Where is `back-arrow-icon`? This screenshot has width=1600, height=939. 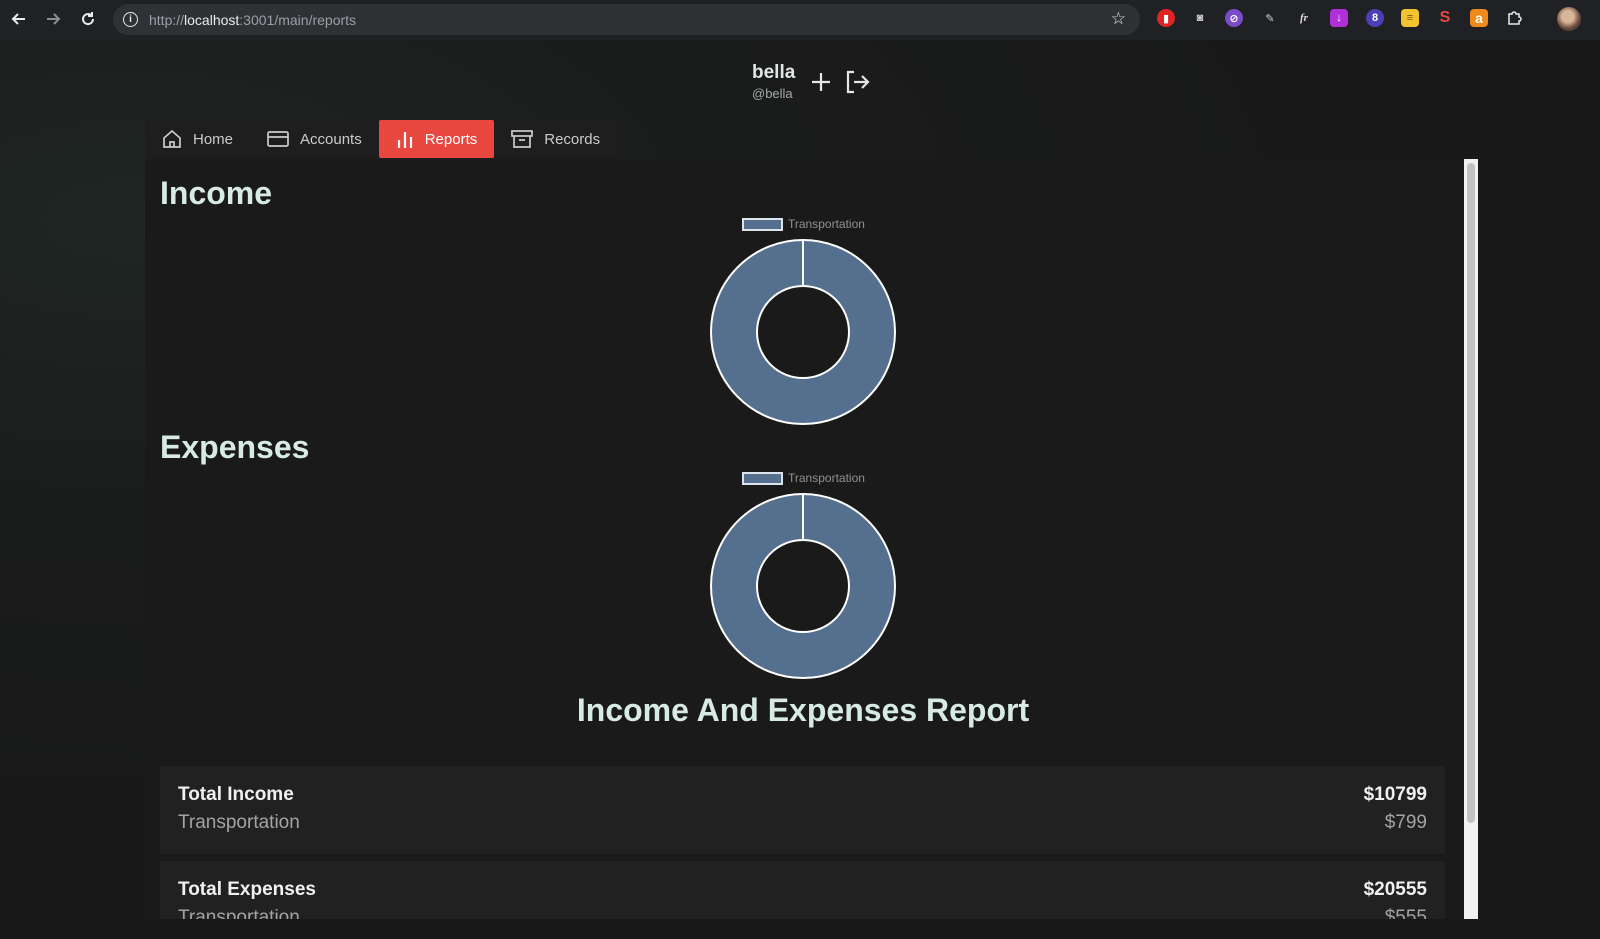 back-arrow-icon is located at coordinates (19, 19).